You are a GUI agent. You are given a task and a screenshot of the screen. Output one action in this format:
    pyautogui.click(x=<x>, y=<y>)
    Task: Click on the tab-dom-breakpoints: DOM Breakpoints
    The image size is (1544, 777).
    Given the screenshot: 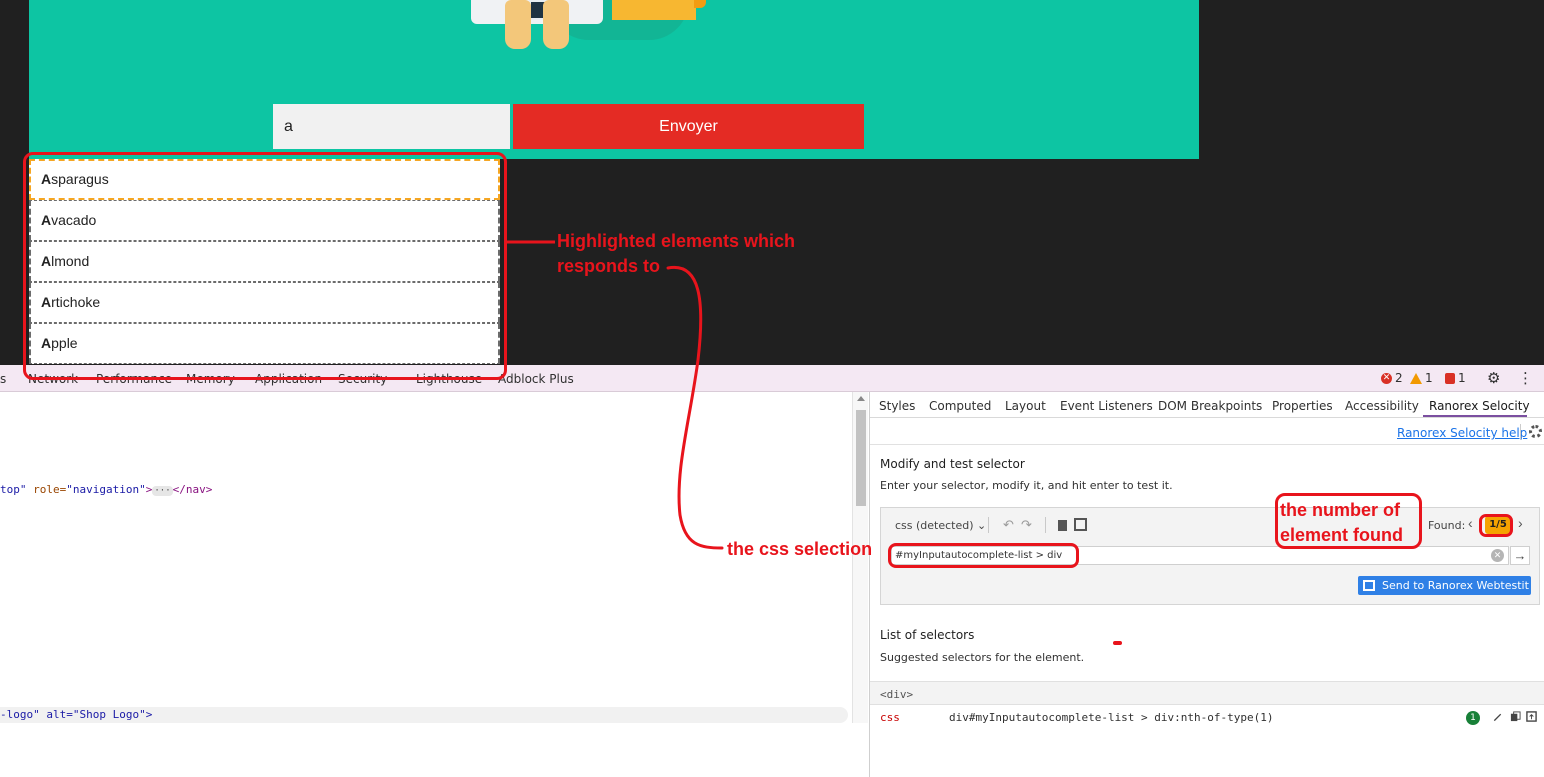 What is the action you would take?
    pyautogui.click(x=1210, y=406)
    